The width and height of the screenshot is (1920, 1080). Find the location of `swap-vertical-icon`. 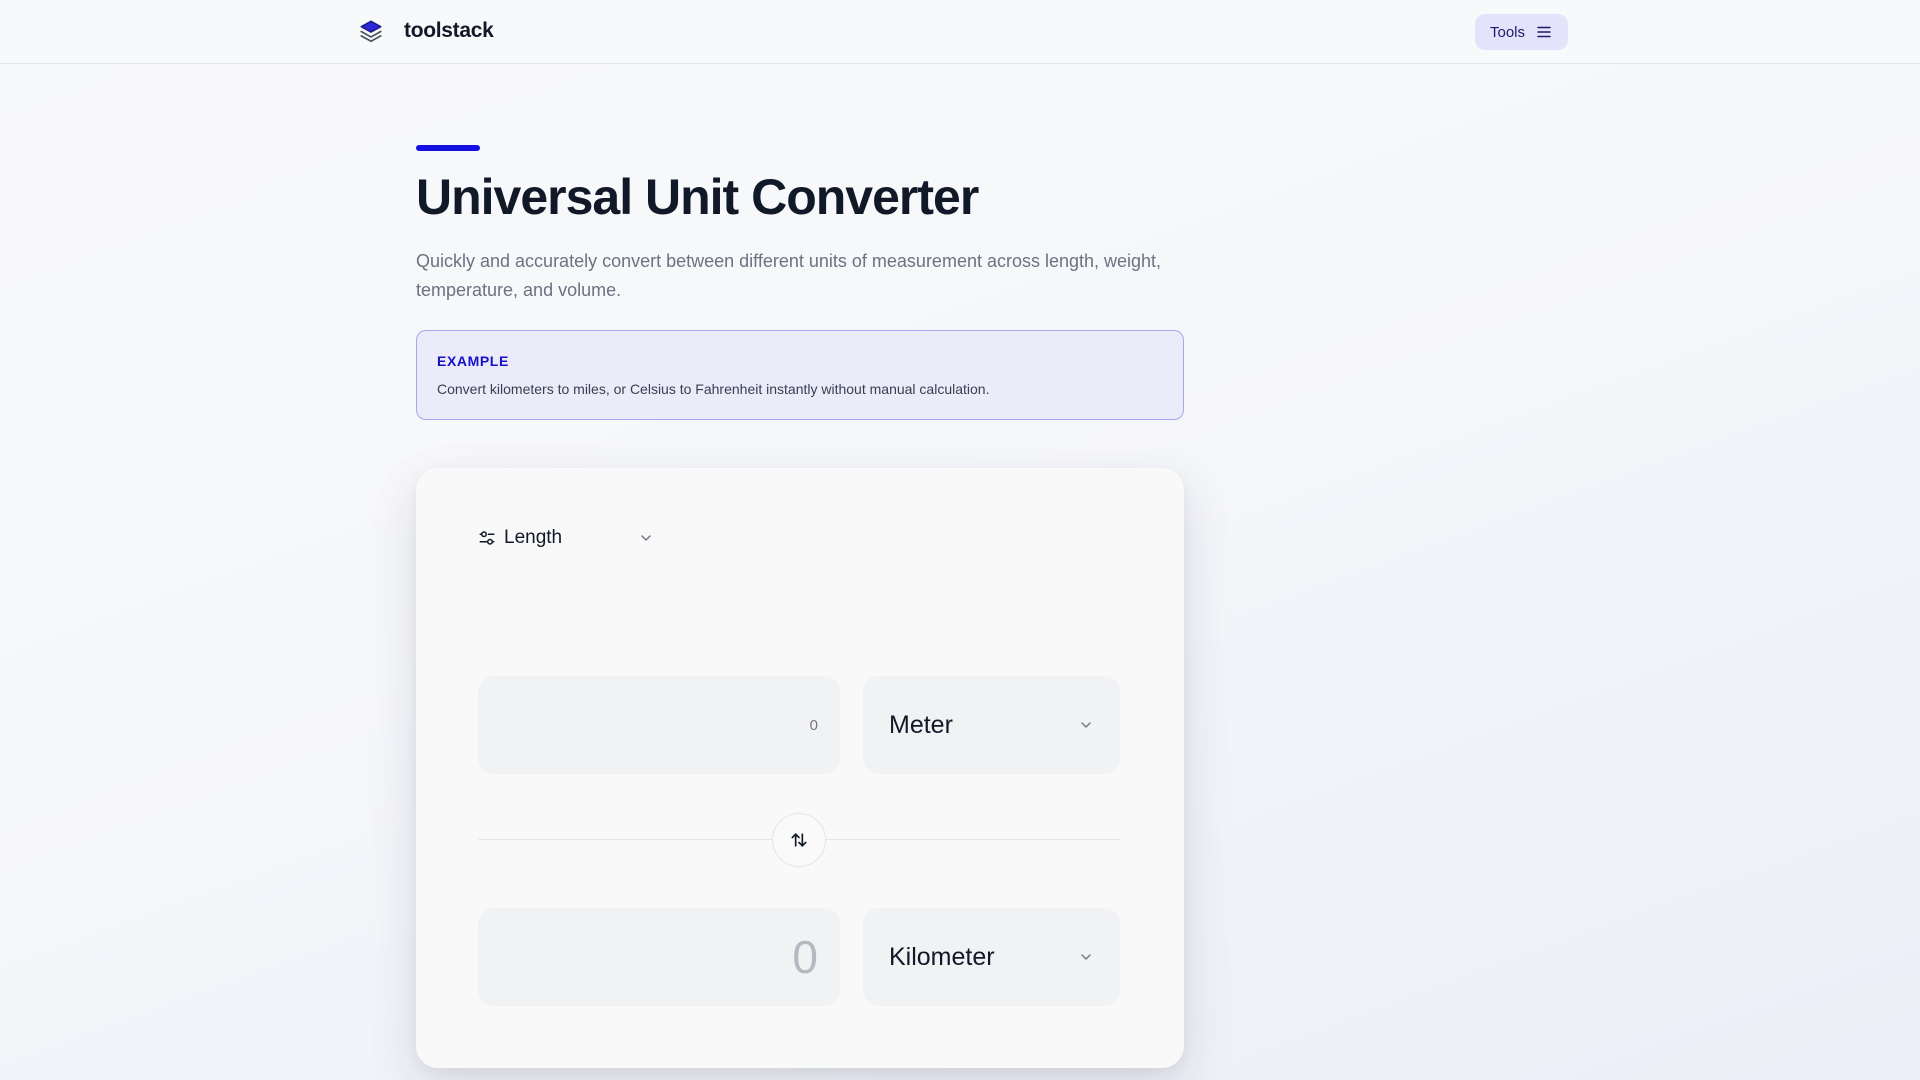

swap-vertical-icon is located at coordinates (799, 840).